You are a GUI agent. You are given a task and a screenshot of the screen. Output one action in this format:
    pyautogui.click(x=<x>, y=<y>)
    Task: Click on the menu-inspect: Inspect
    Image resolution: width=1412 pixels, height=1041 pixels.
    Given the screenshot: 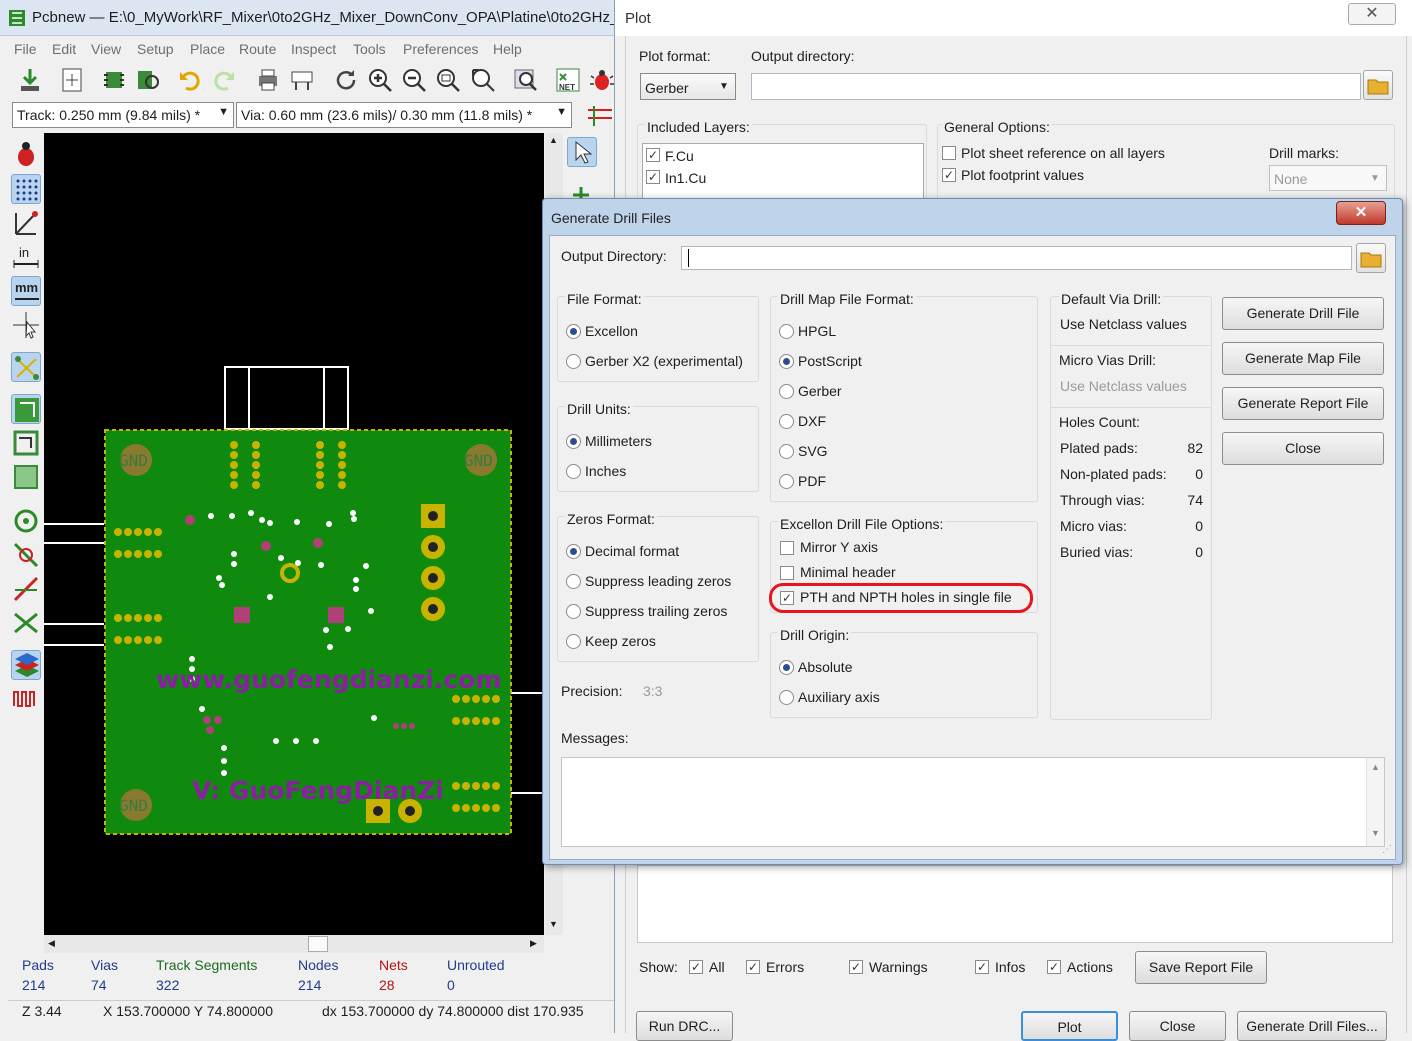 What is the action you would take?
    pyautogui.click(x=313, y=49)
    